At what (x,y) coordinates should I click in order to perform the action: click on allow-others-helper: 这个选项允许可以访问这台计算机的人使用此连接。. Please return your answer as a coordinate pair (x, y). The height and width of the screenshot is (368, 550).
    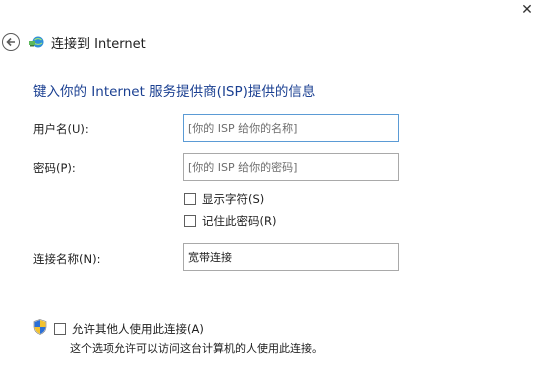
    Looking at the image, I should click on (196, 348).